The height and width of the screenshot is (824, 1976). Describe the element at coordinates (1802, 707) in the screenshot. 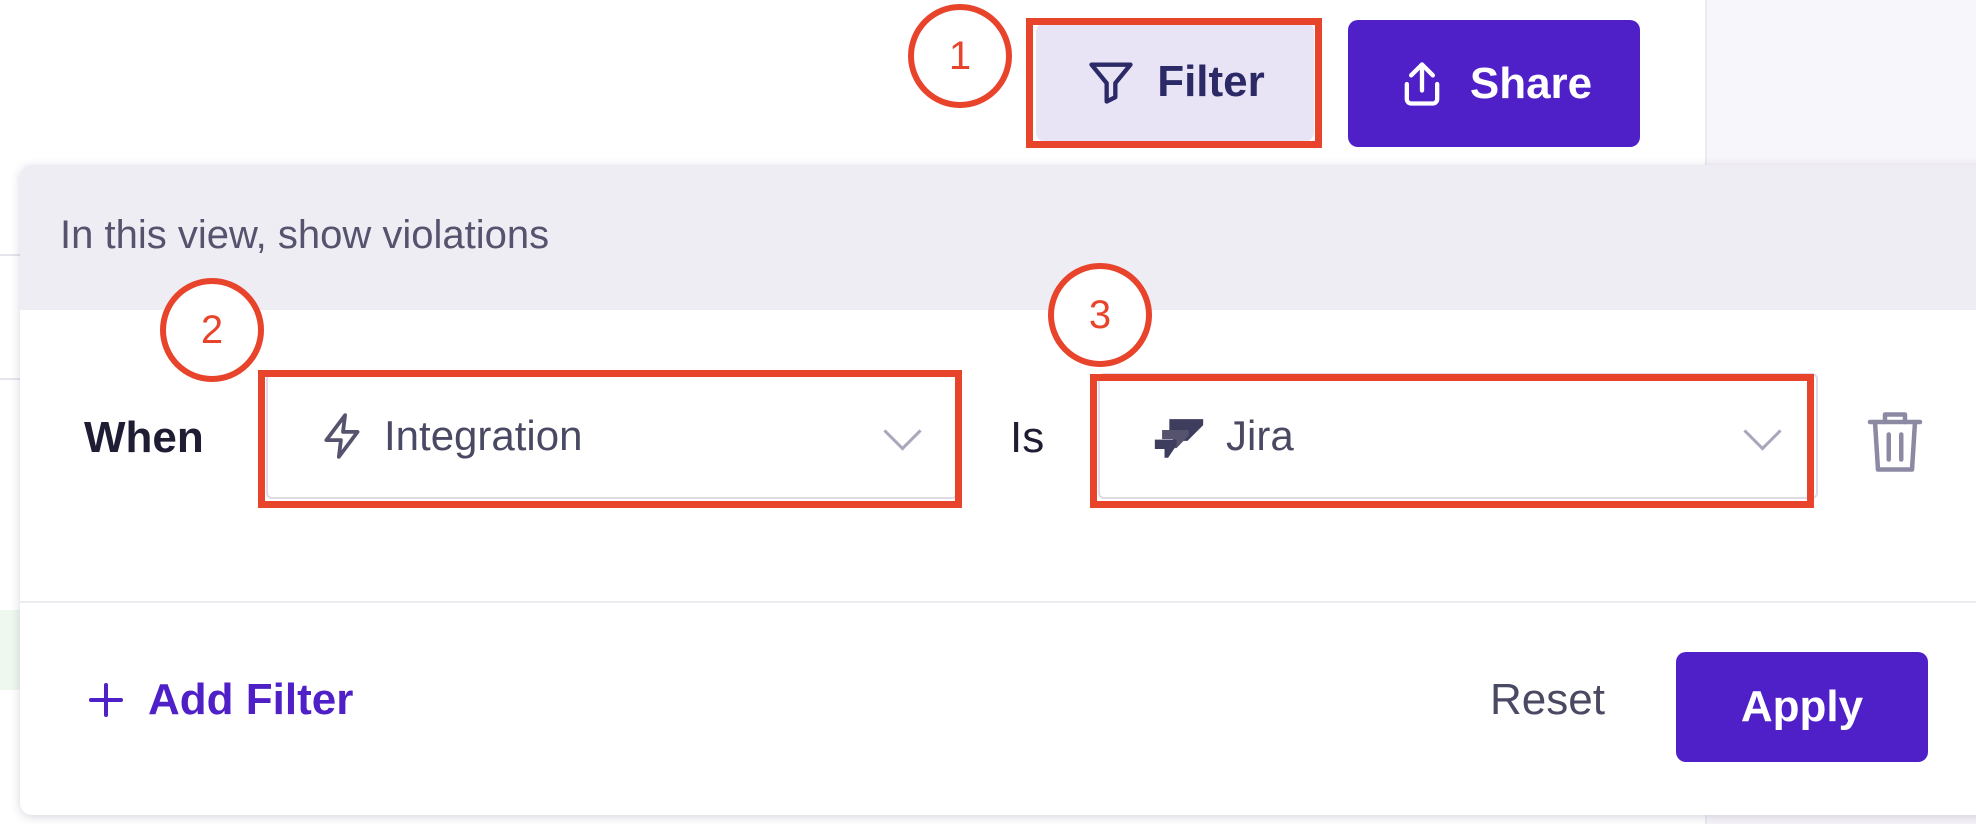

I see `apply-button: Apply` at that location.